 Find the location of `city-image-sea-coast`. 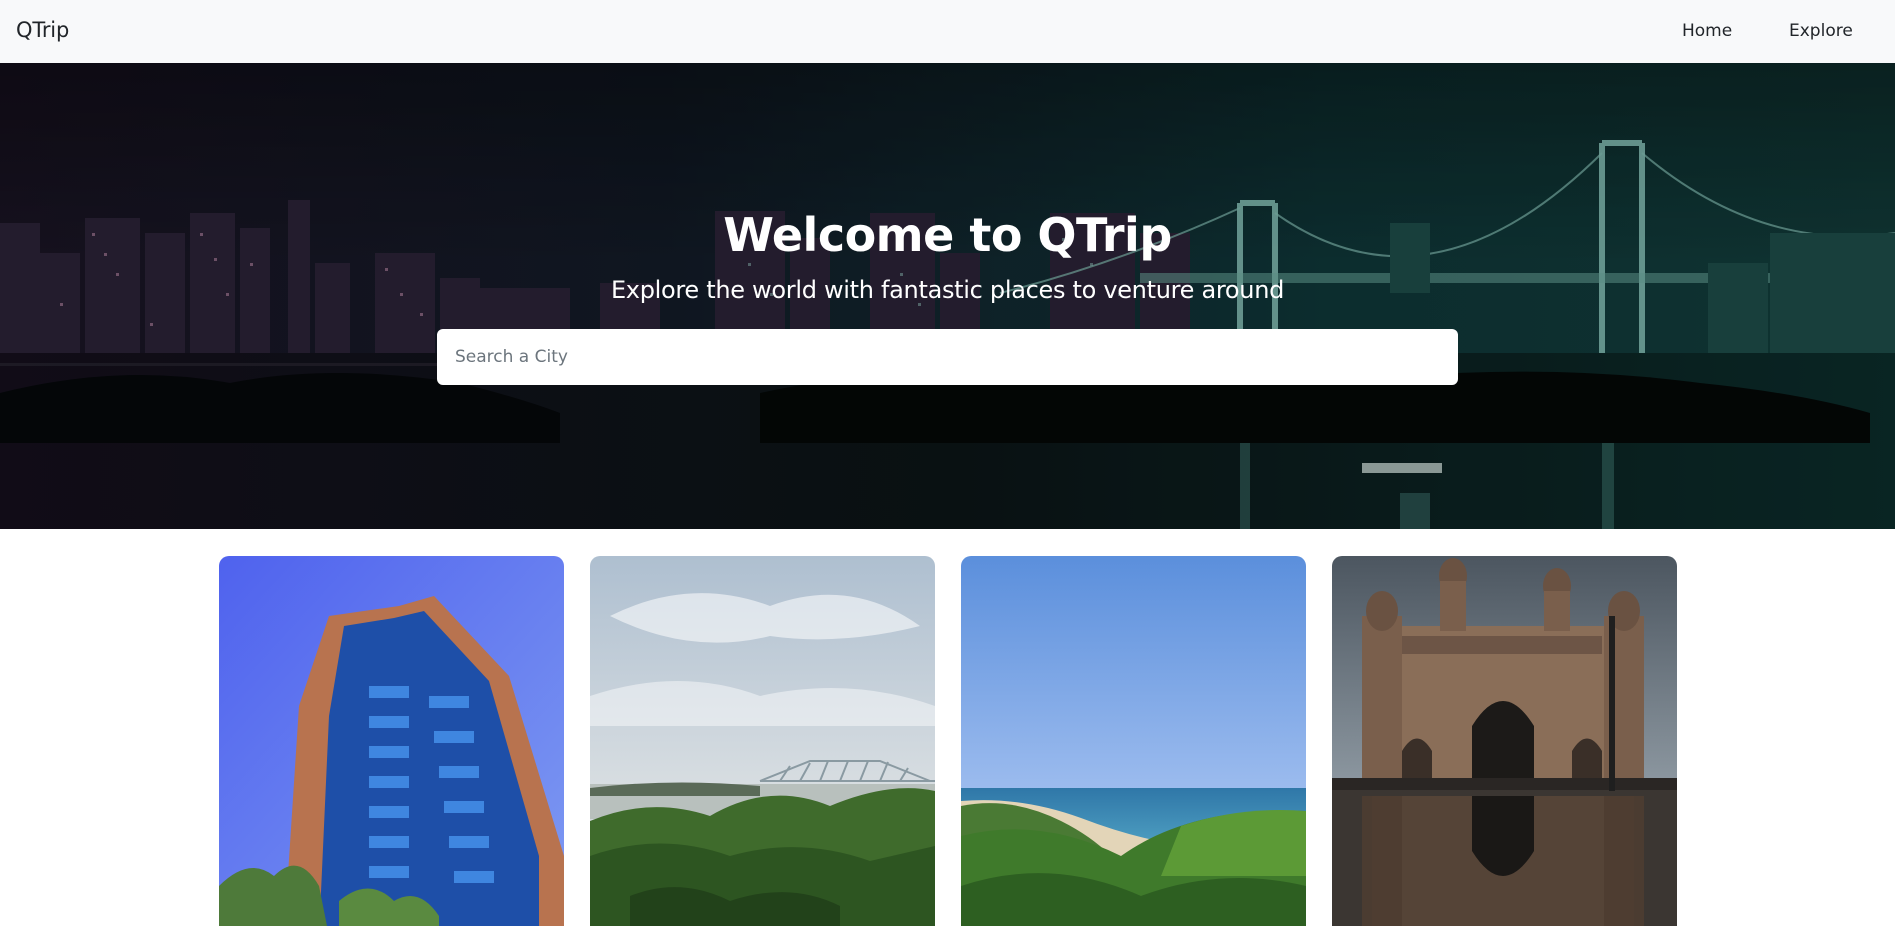

city-image-sea-coast is located at coordinates (1133, 741).